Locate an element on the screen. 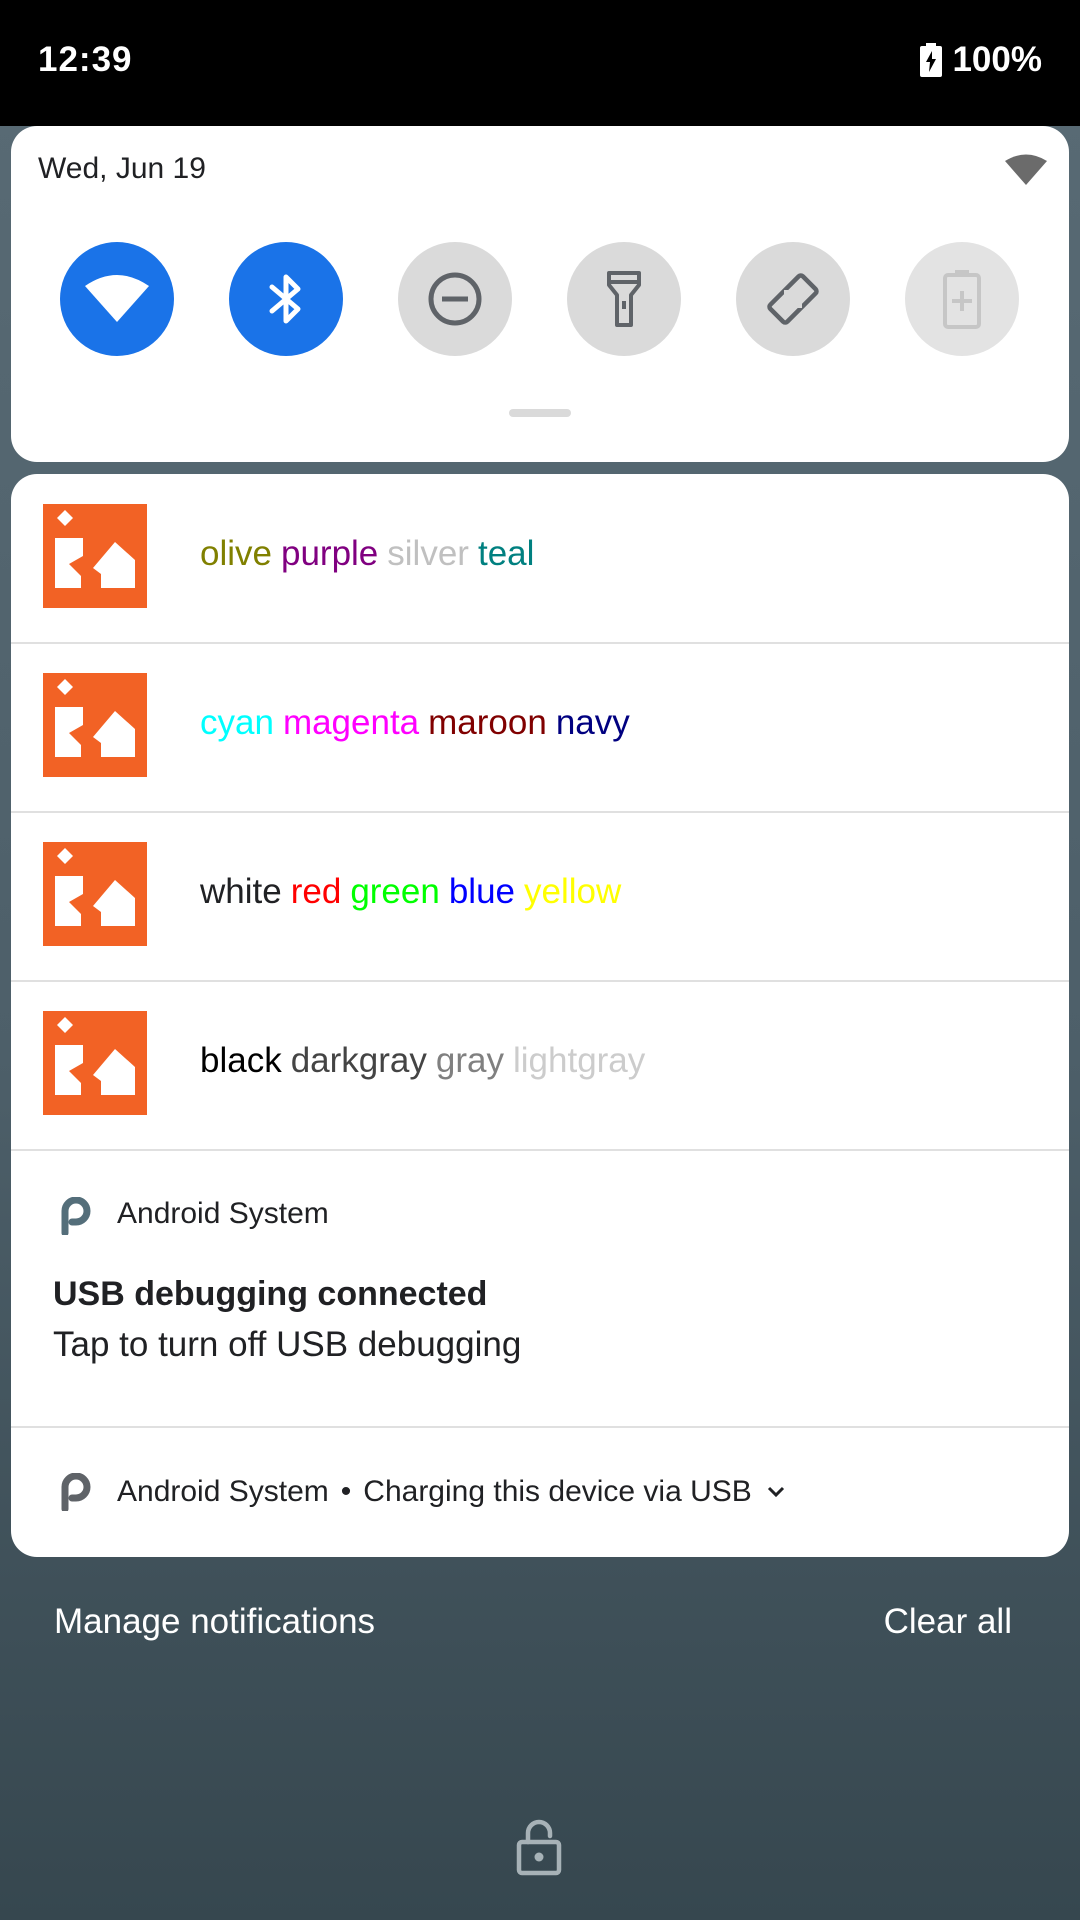 The height and width of the screenshot is (1920, 1080). tile-flashlight is located at coordinates (624, 299).